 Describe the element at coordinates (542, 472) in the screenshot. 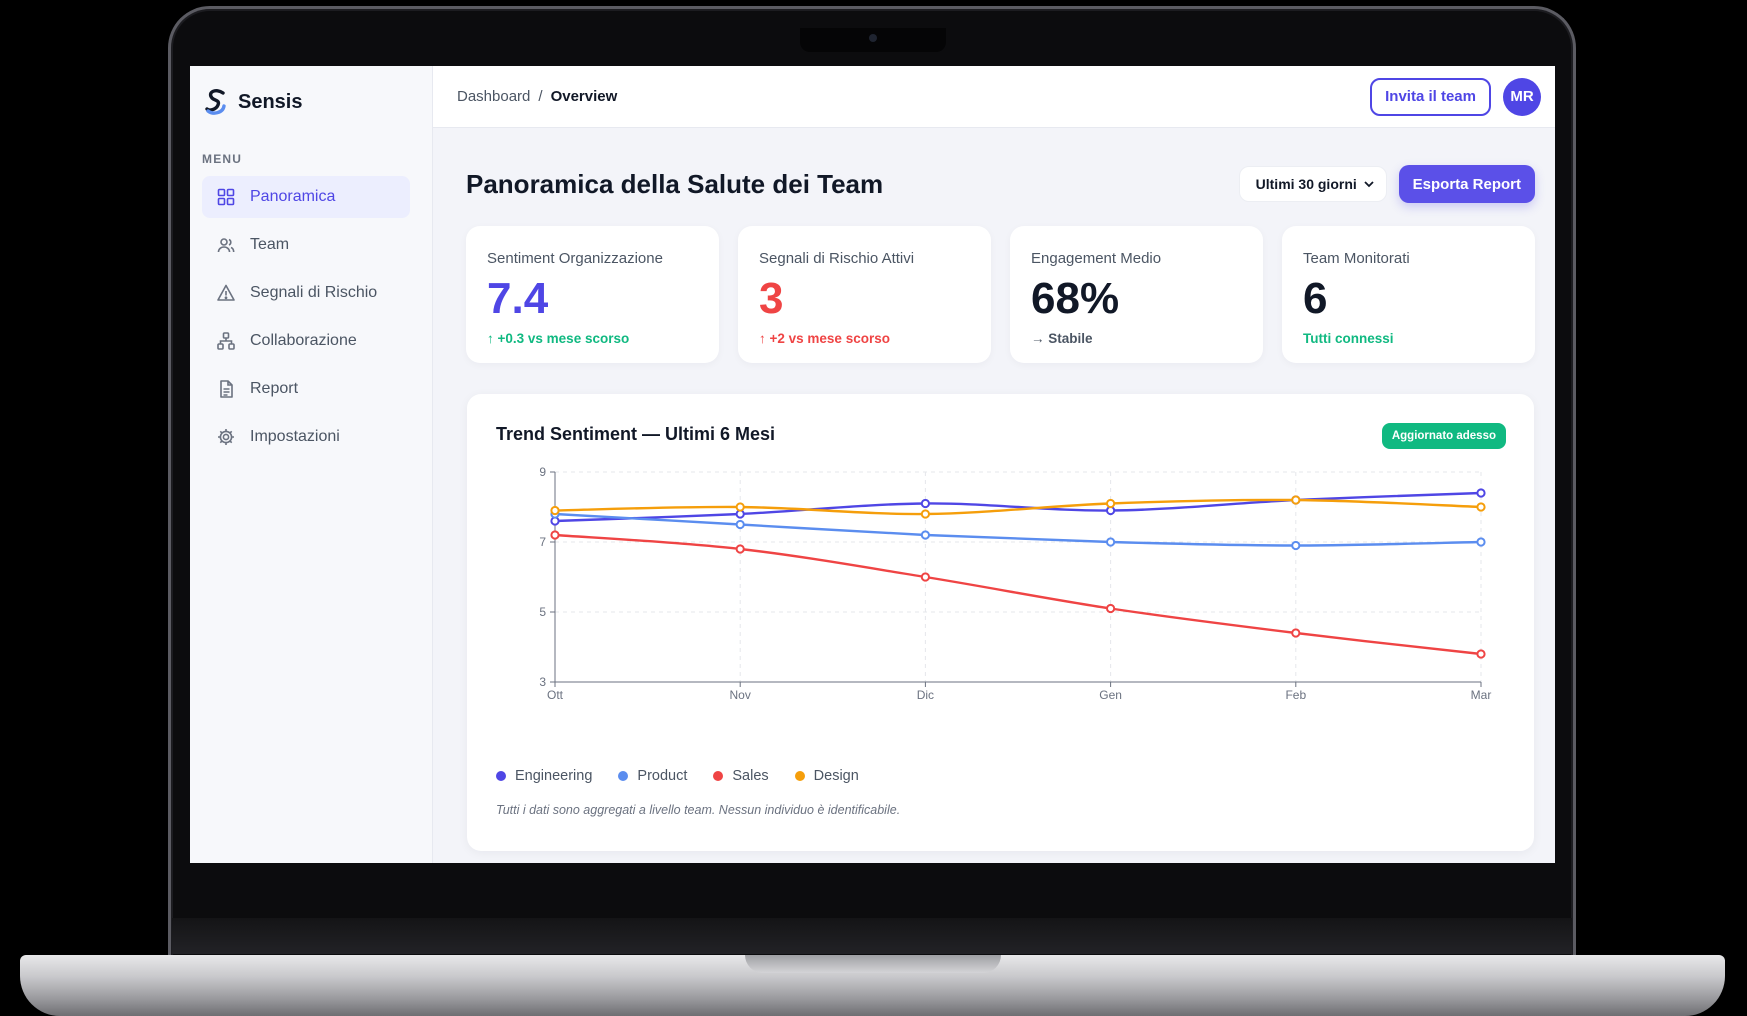

I see `y-tick-label: 9` at that location.